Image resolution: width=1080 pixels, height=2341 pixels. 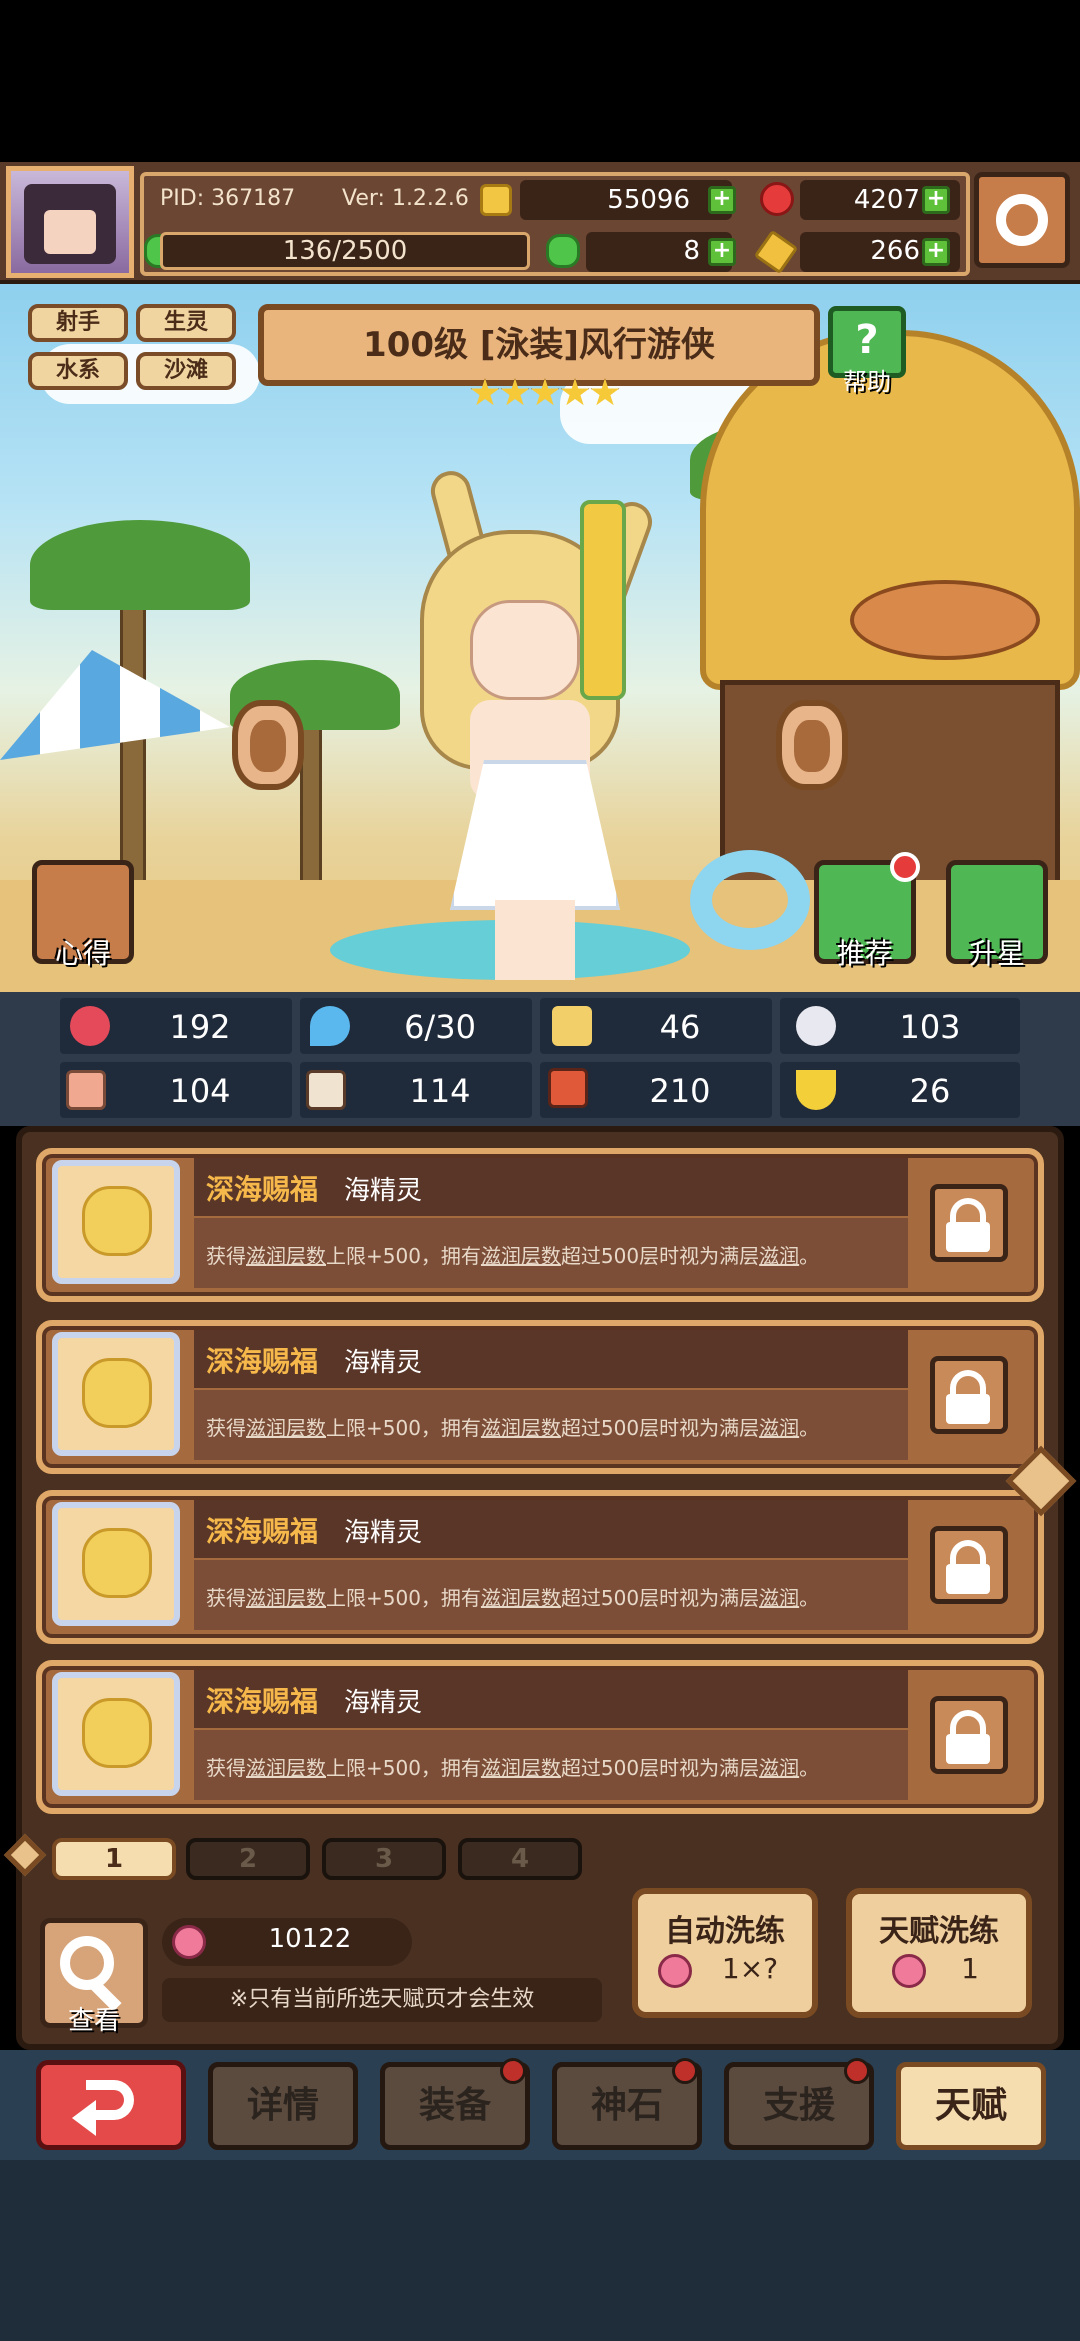 I want to click on auto-refine-title: 自动洗练, so click(x=725, y=1931).